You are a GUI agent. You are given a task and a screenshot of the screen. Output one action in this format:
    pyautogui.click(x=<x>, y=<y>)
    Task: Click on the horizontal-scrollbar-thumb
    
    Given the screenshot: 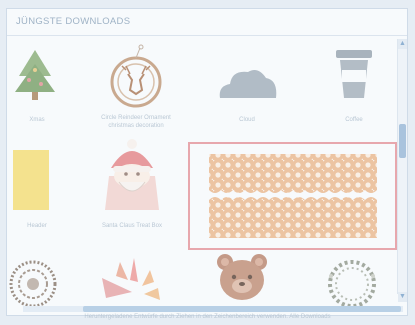 What is the action you would take?
    pyautogui.click(x=242, y=309)
    